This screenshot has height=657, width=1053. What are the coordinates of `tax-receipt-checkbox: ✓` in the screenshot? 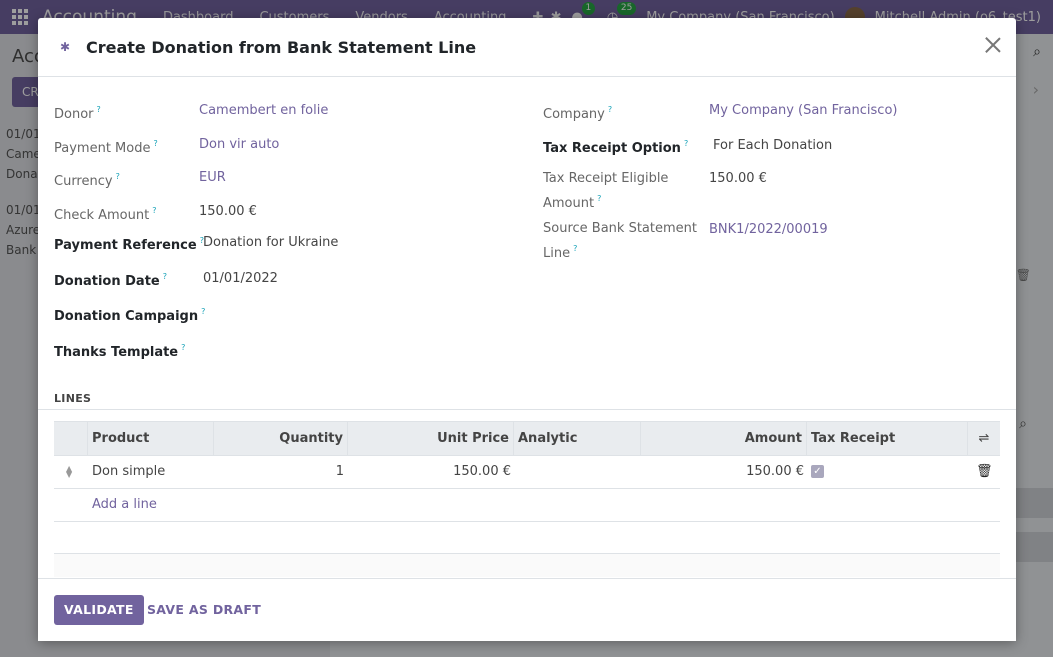 It's located at (817, 471).